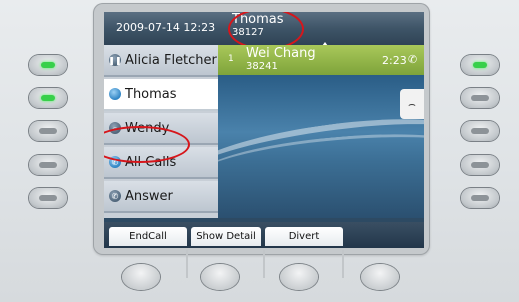  I want to click on pause-icon: ❚❚, so click(115, 60).